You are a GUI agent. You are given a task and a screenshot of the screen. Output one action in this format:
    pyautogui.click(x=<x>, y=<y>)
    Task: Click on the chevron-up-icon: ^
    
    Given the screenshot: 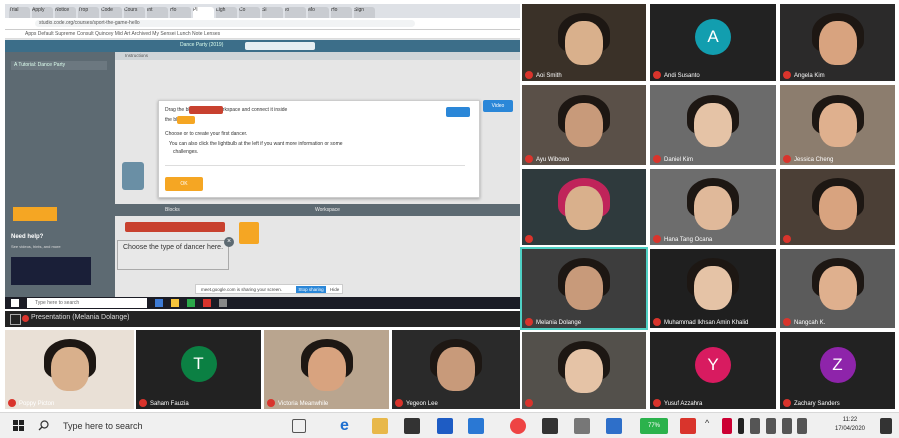 What is the action you would take?
    pyautogui.click(x=710, y=426)
    